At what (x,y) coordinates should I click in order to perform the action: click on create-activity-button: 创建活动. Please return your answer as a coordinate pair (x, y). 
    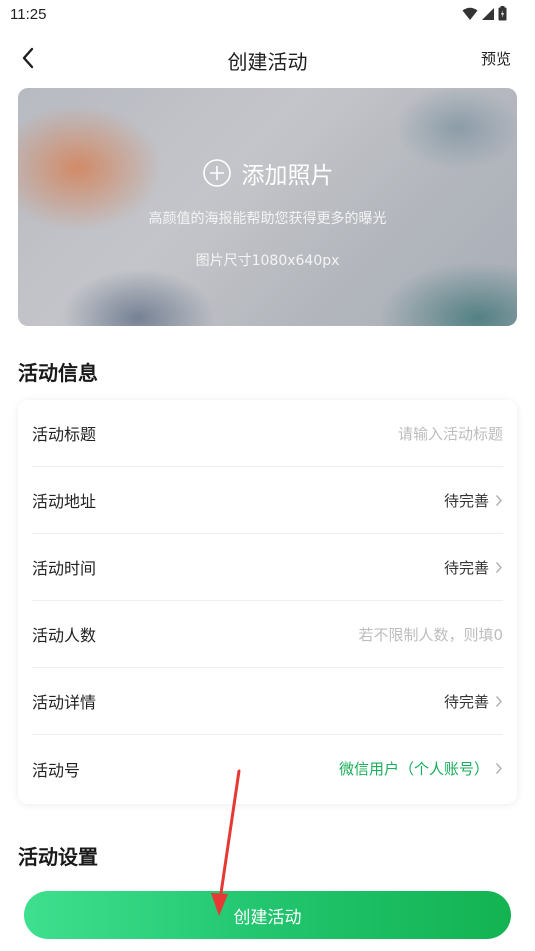
    Looking at the image, I should click on (267, 915).